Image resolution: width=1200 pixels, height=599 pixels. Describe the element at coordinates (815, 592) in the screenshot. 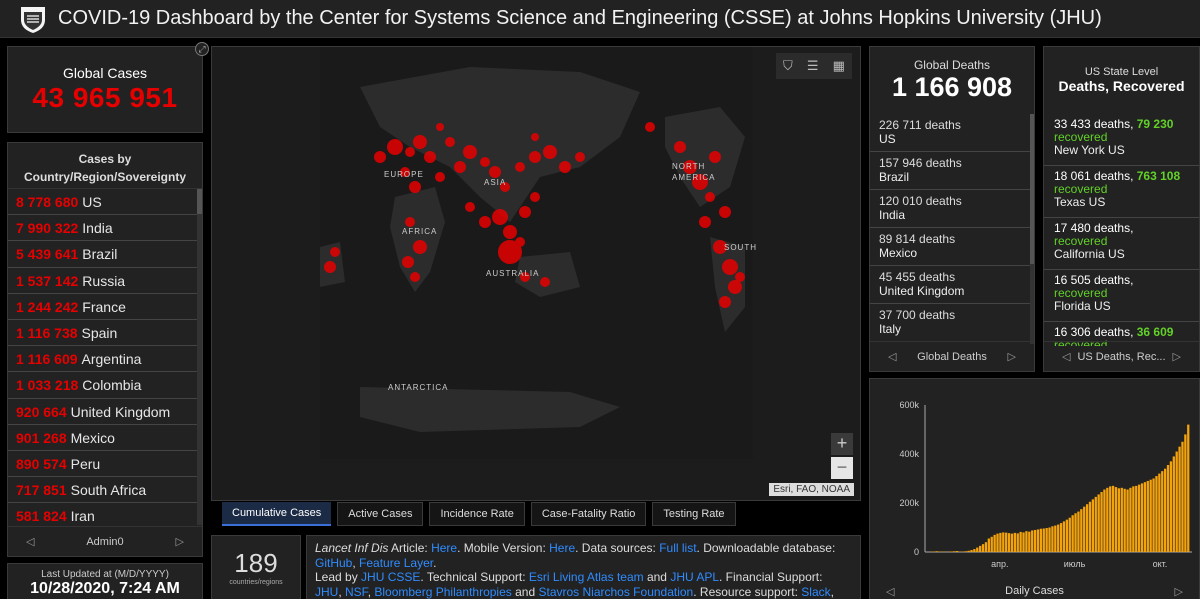

I see `slack-link: Slack` at that location.